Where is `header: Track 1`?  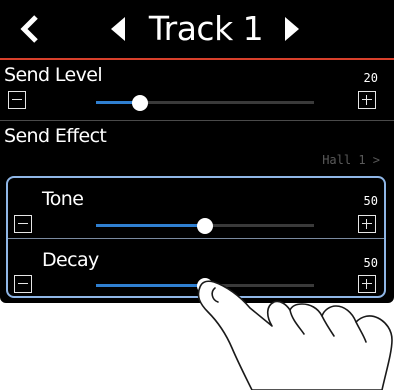
header: Track 1 is located at coordinates (197, 29).